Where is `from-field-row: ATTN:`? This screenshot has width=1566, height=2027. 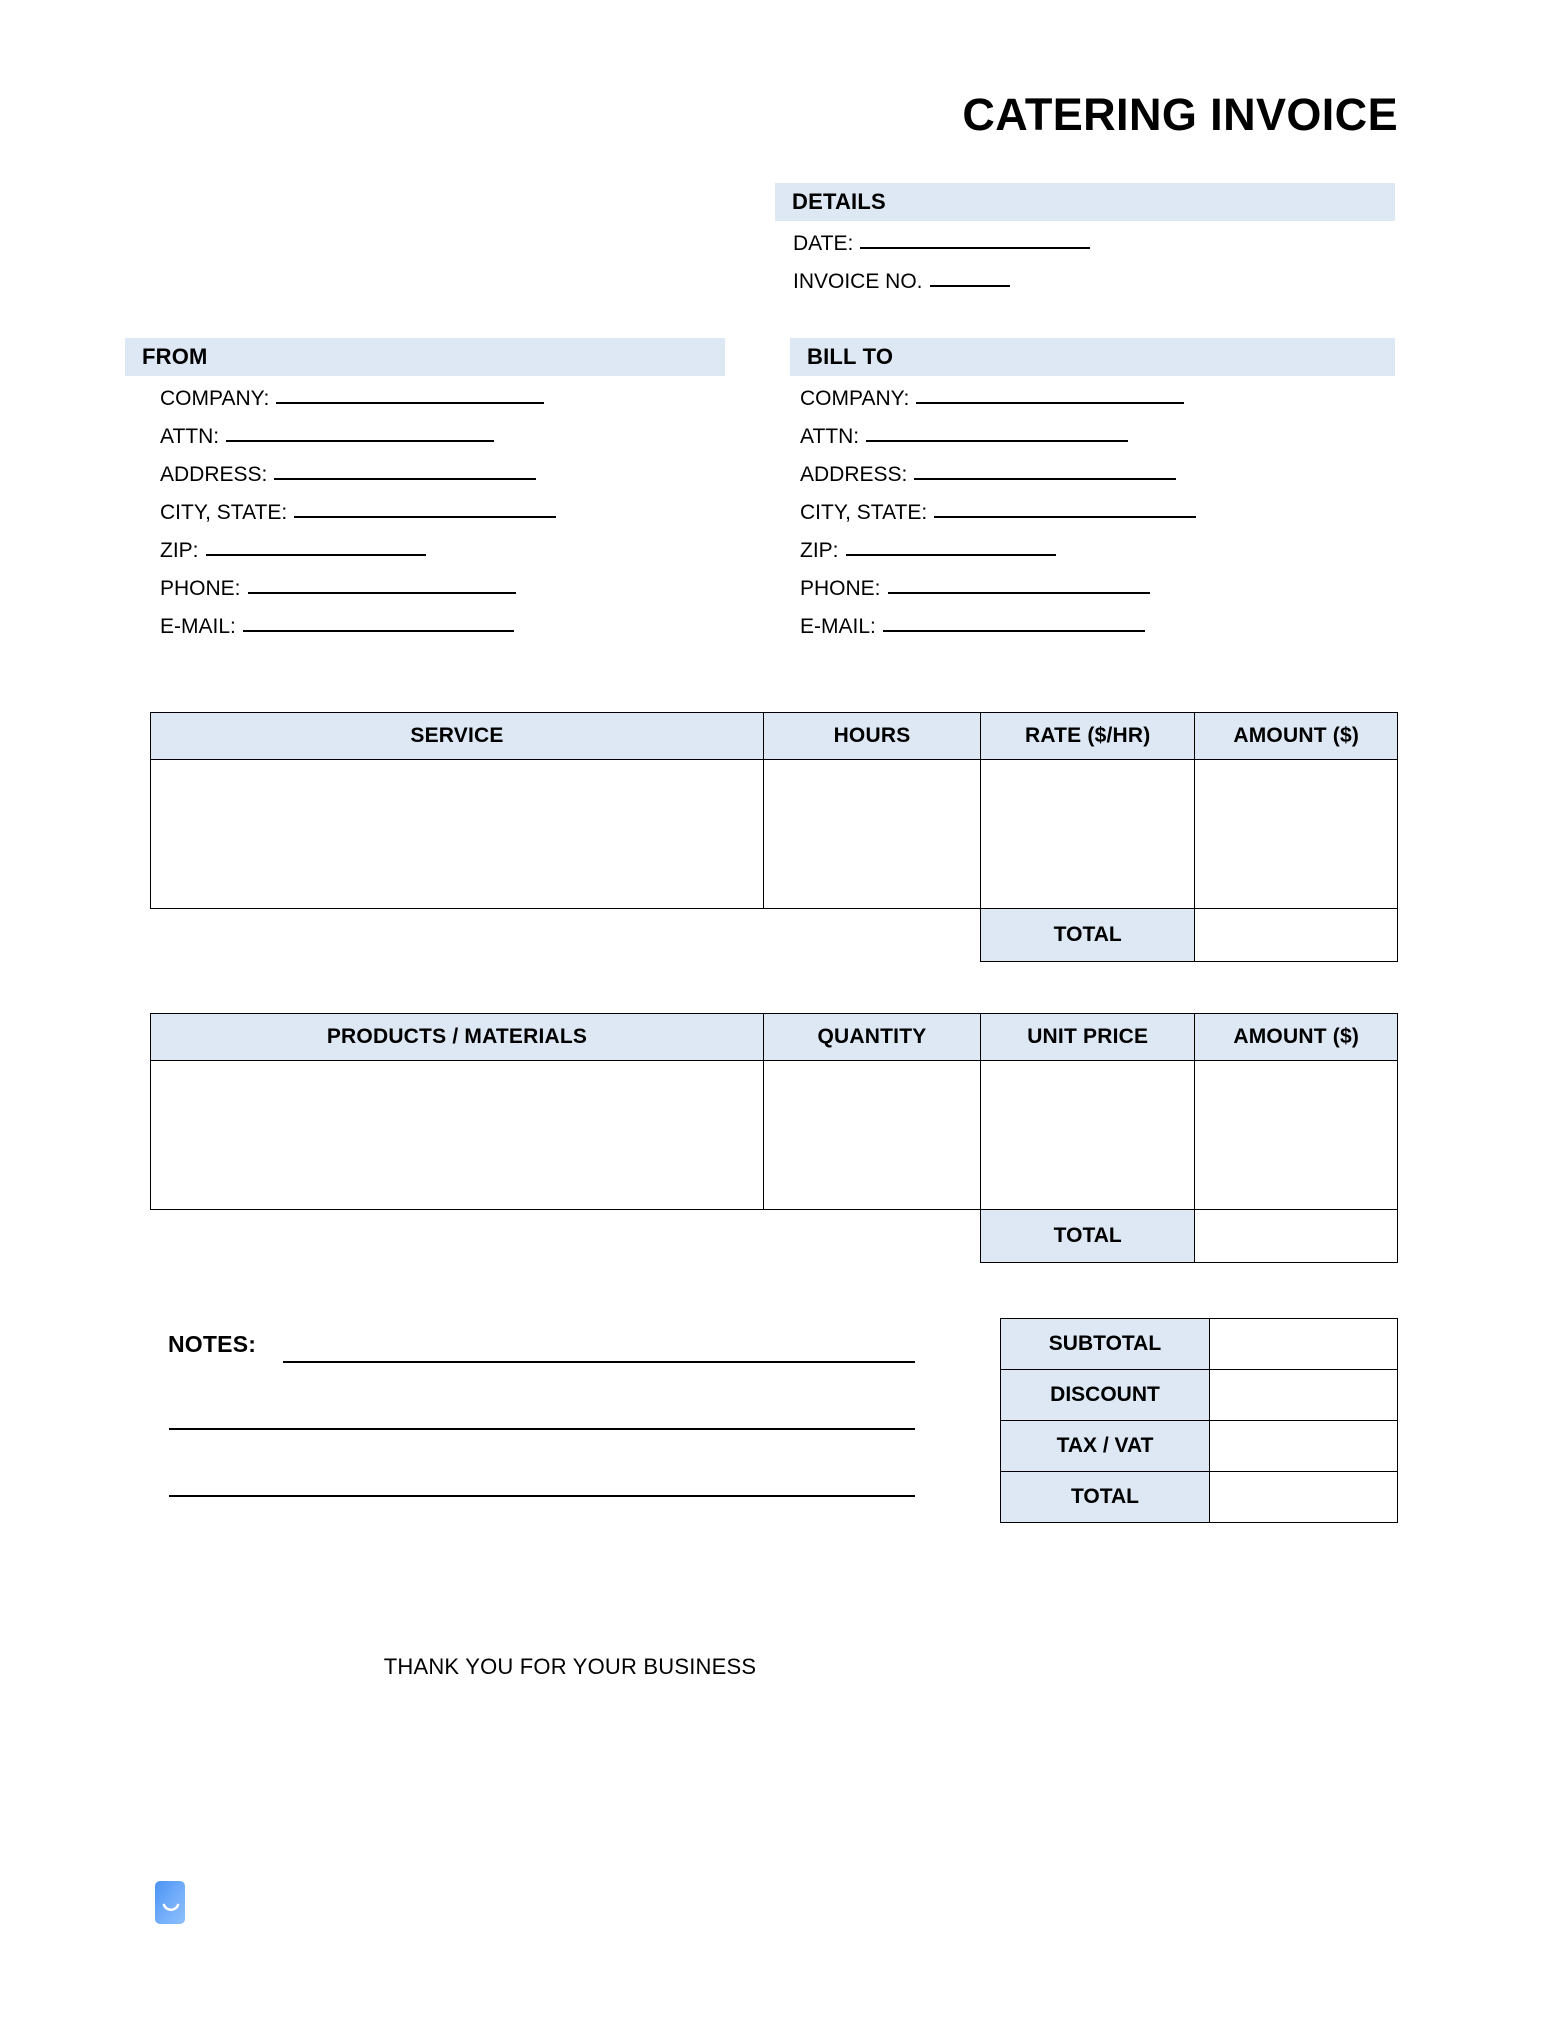 from-field-row: ATTN: is located at coordinates (327, 436).